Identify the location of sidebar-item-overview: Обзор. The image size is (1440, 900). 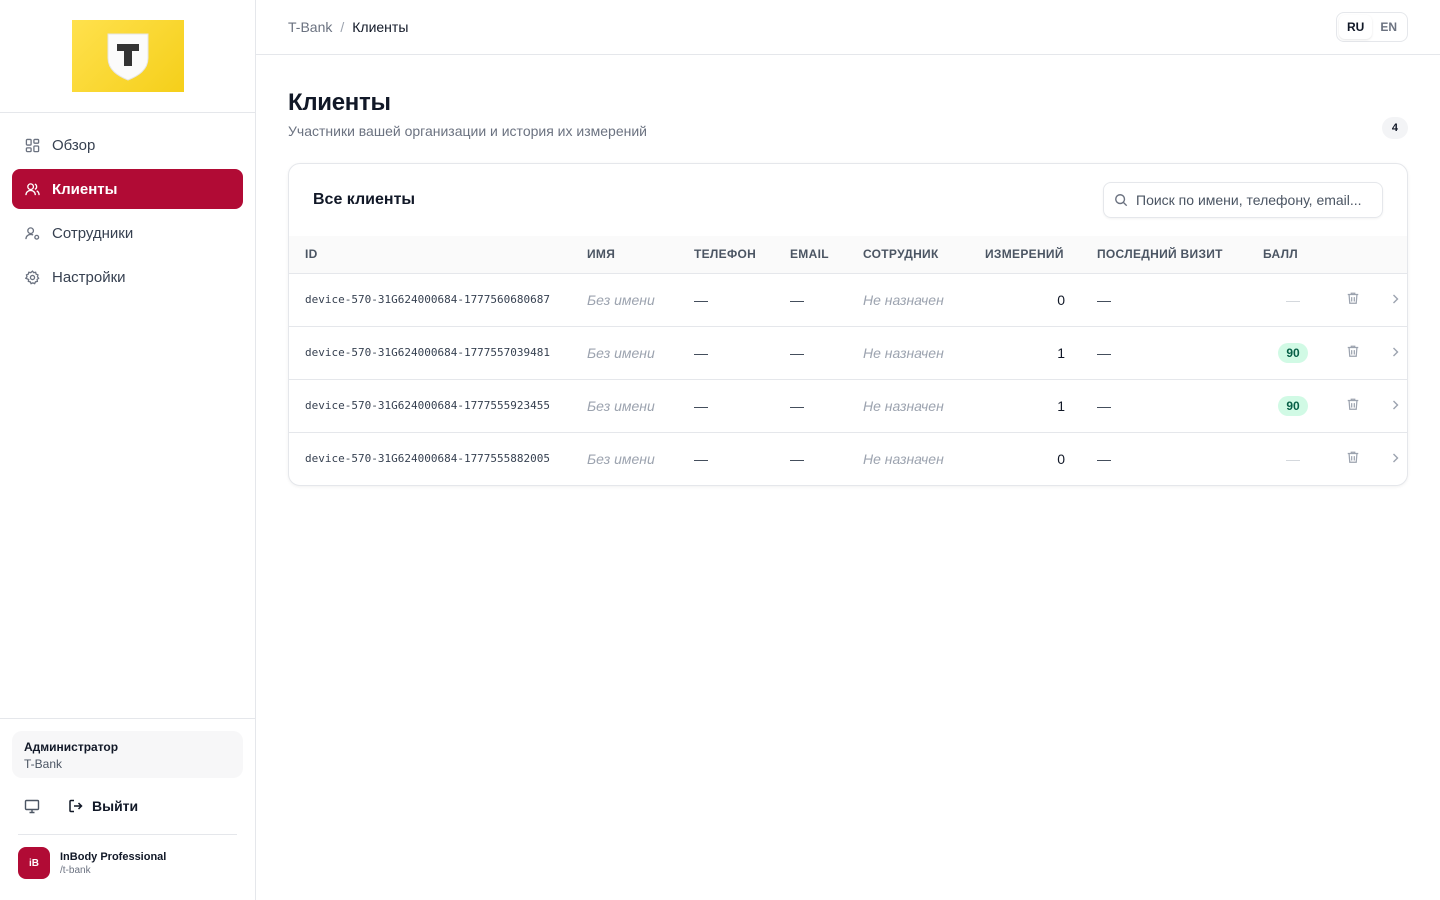
(127, 145).